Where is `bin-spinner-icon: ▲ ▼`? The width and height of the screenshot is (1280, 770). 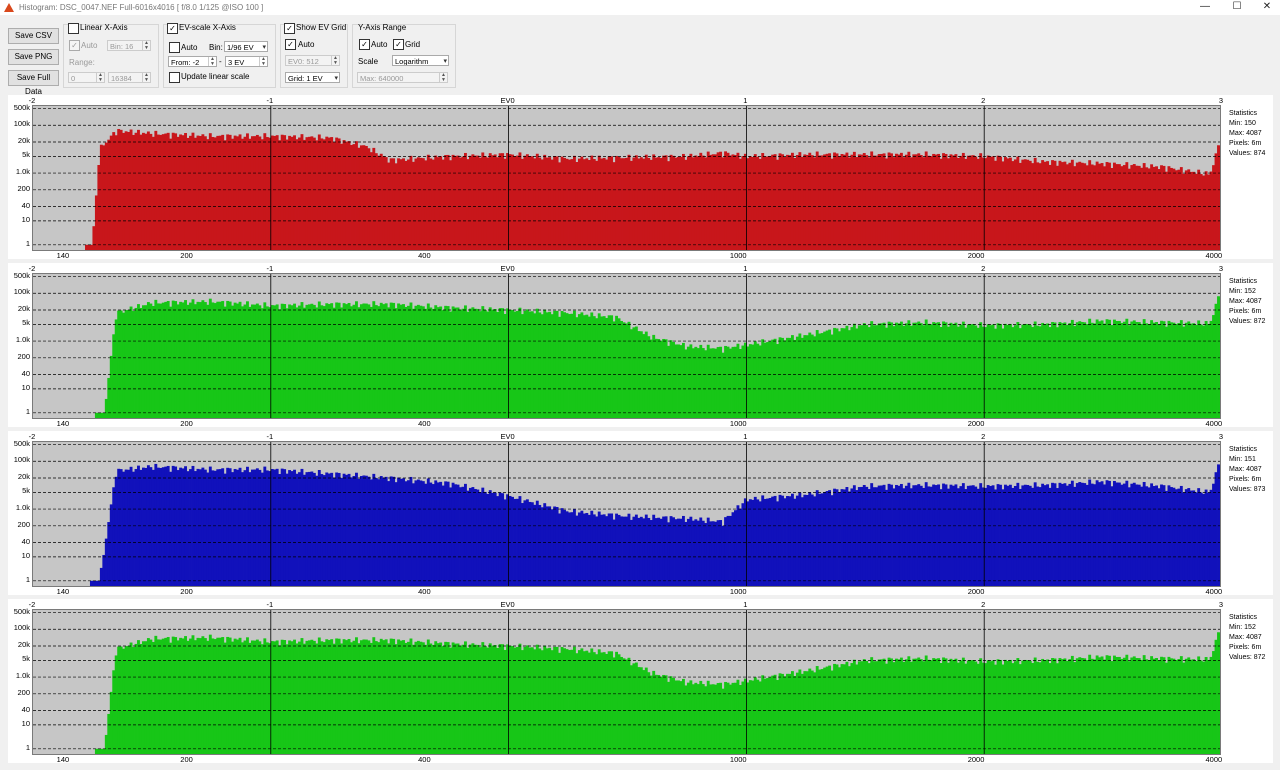
bin-spinner-icon: ▲ ▼ is located at coordinates (146, 45).